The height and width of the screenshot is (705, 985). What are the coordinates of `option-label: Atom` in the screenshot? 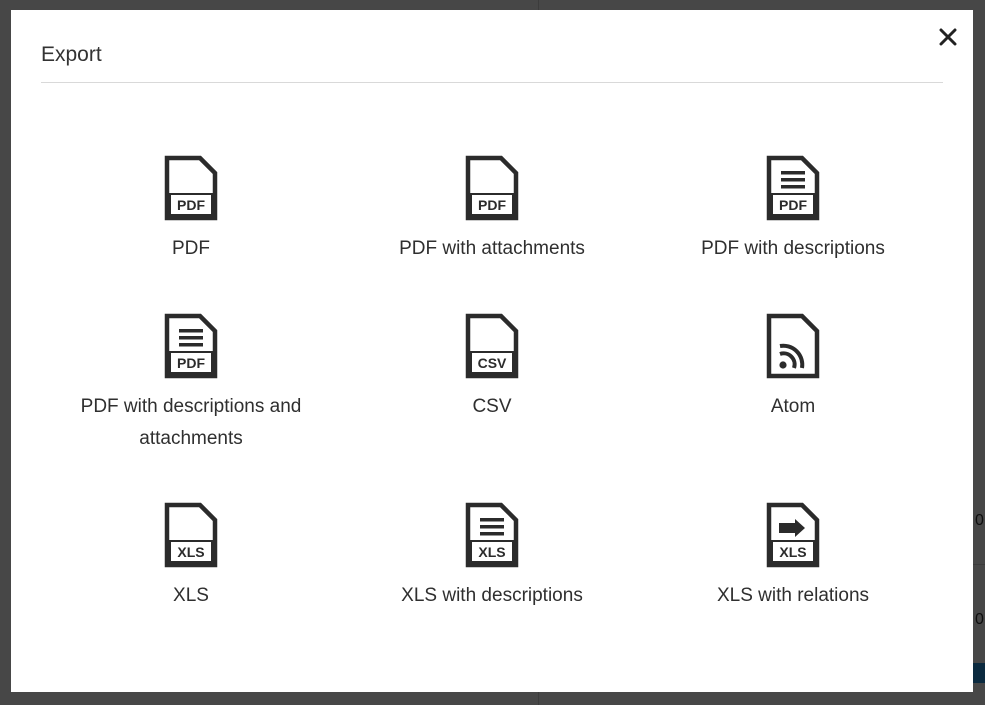 It's located at (793, 406).